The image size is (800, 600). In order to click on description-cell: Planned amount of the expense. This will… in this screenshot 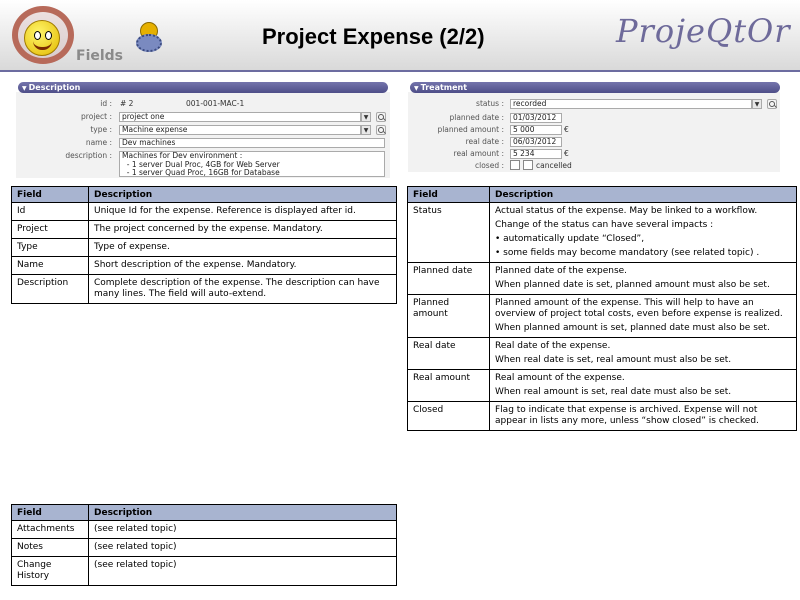, I will do `click(643, 316)`.